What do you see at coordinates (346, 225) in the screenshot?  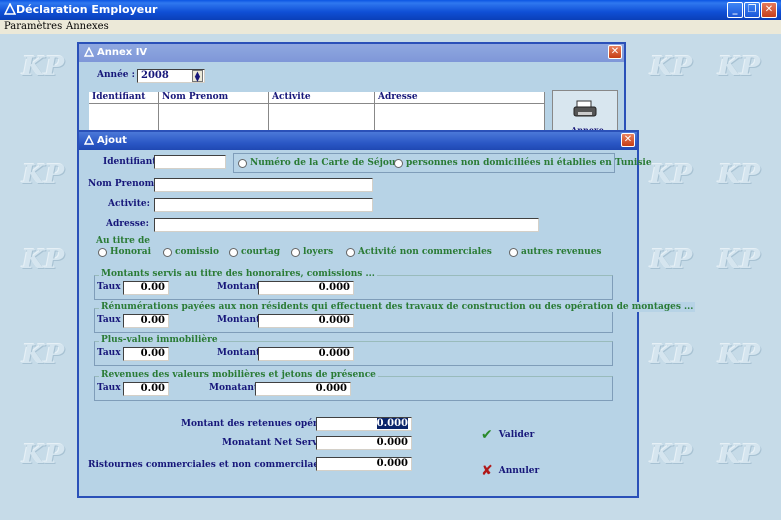 I see `adresse-field` at bounding box center [346, 225].